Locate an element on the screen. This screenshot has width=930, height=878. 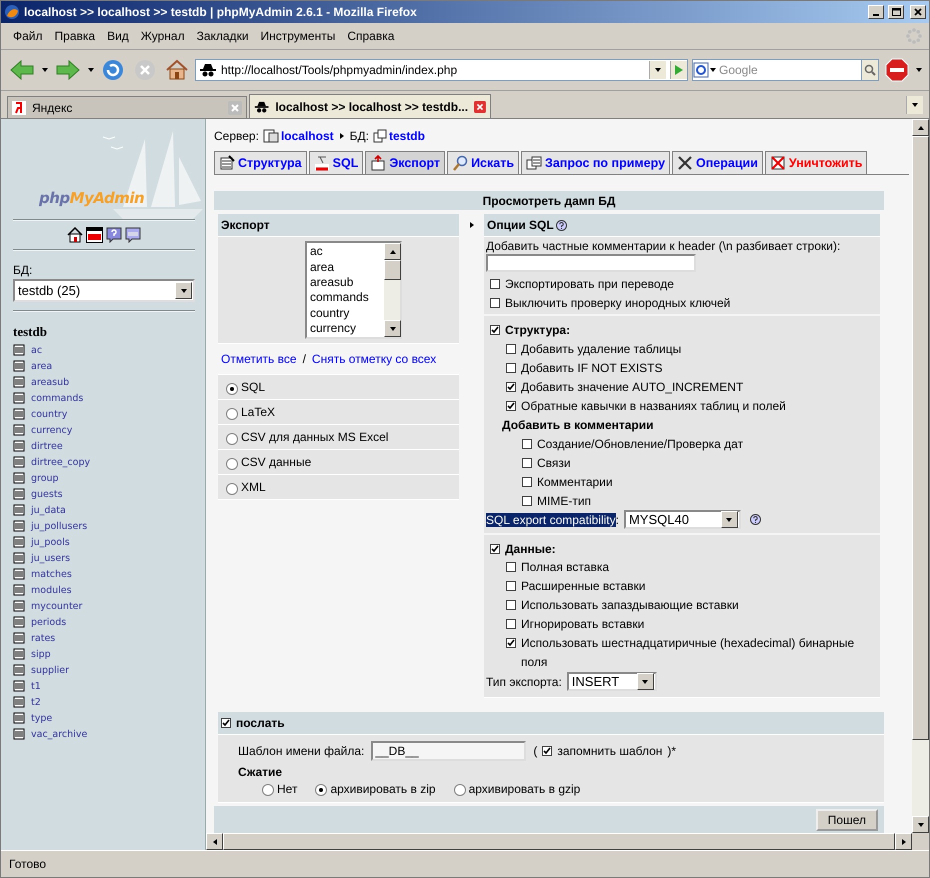
table-link: group is located at coordinates (45, 478).